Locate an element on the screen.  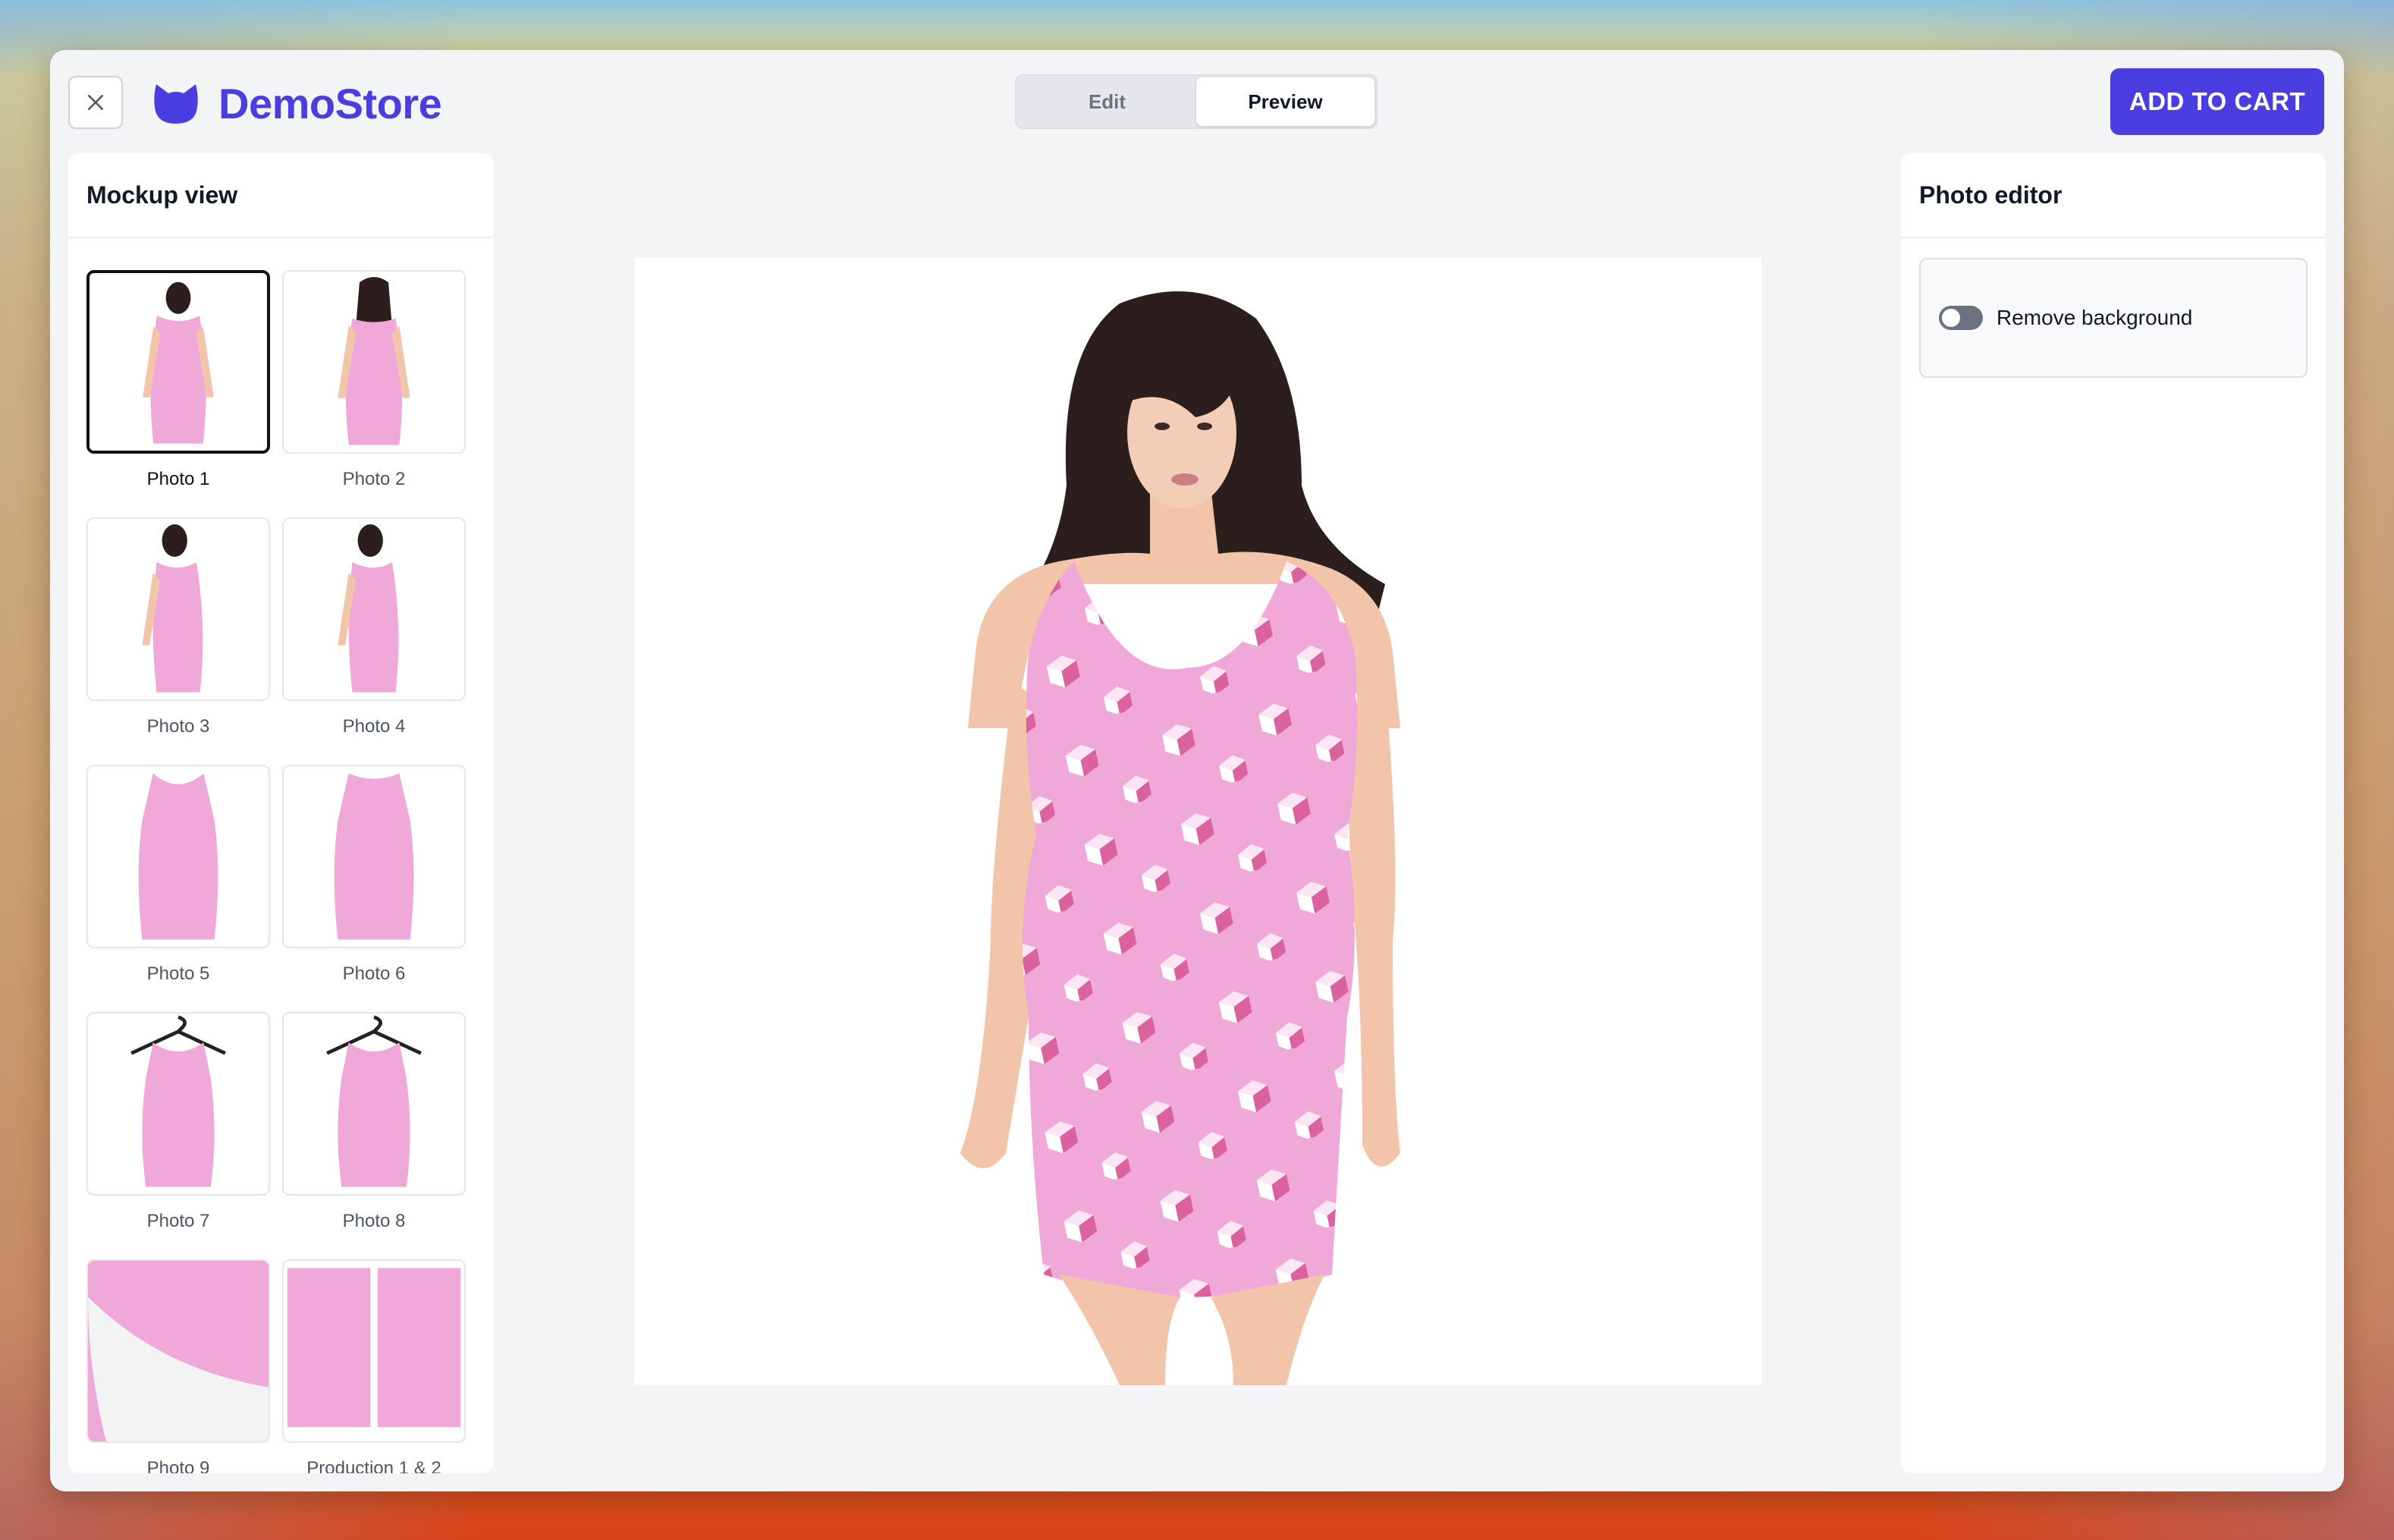
preview-image is located at coordinates (1180, 838).